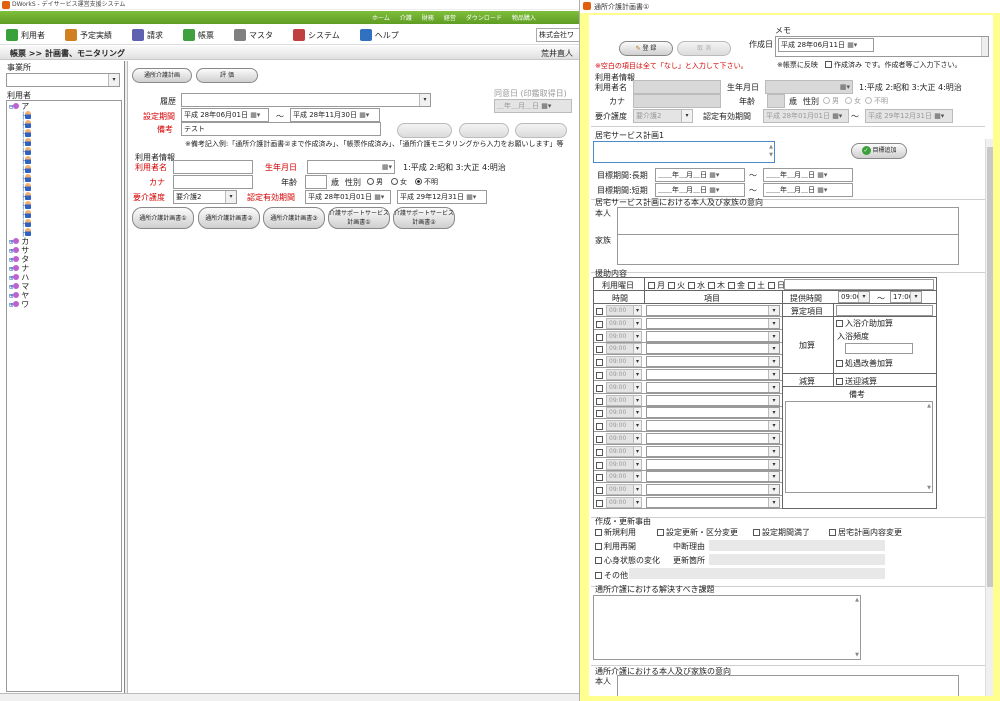 The height and width of the screenshot is (701, 1000). What do you see at coordinates (359, 218) in the screenshot?
I see `support-plan1-button: 介護サポートサービス計画書①` at bounding box center [359, 218].